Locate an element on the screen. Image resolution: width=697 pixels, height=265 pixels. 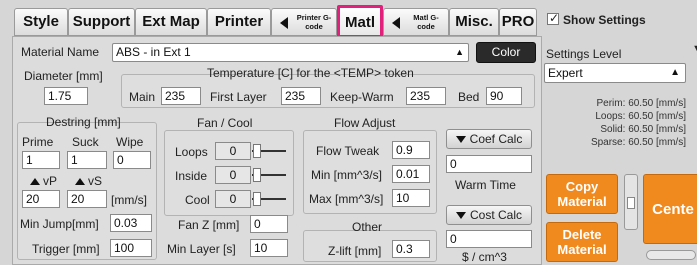
settings-level-select: Expert ▲ is located at coordinates (615, 73).